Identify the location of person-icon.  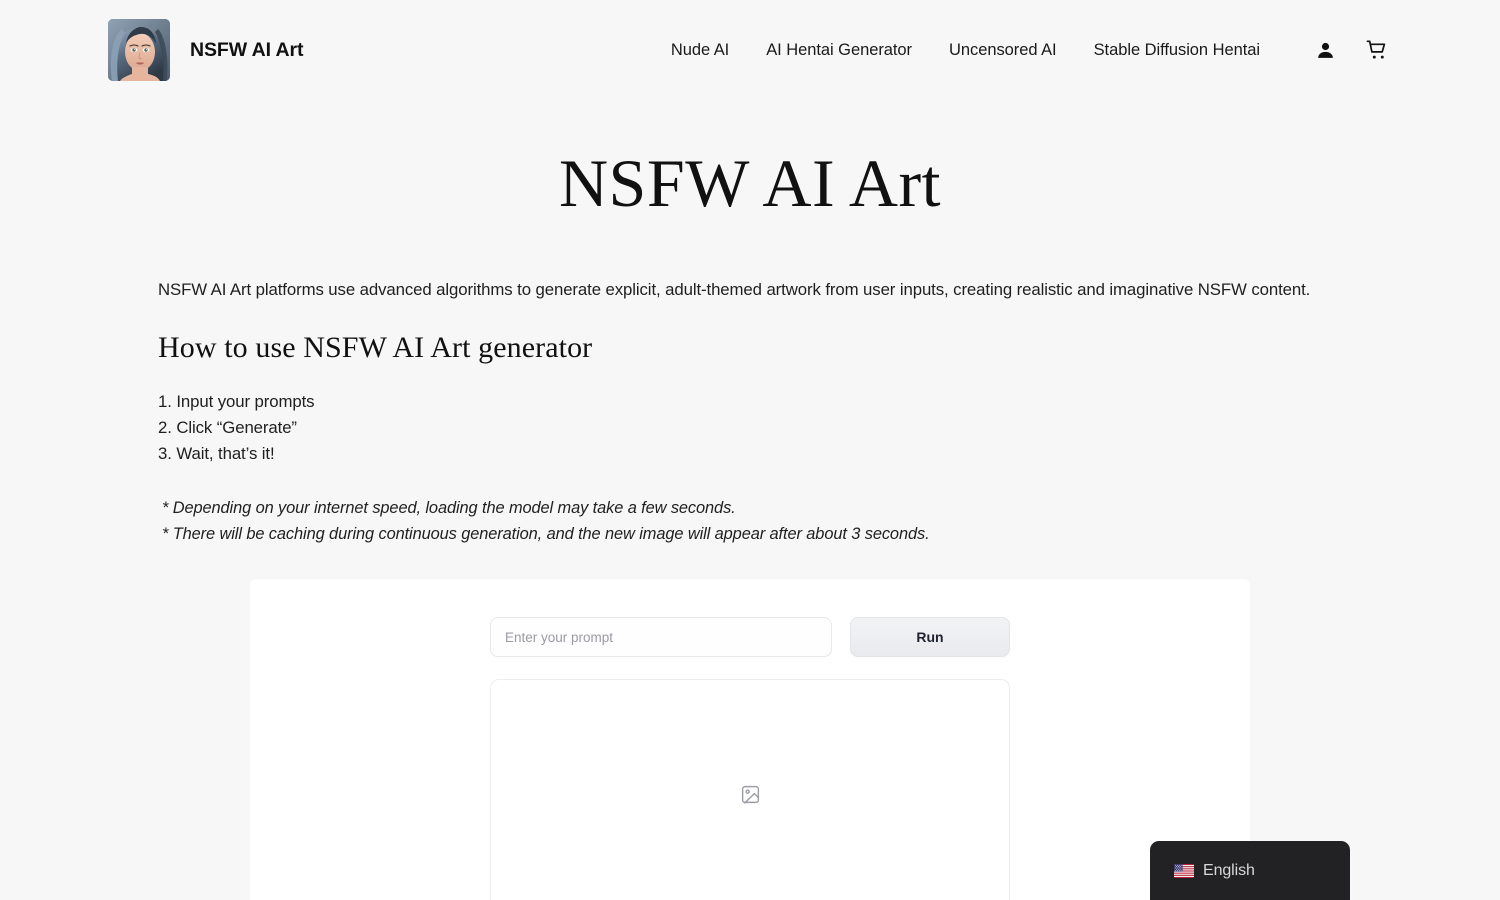
(1325, 50).